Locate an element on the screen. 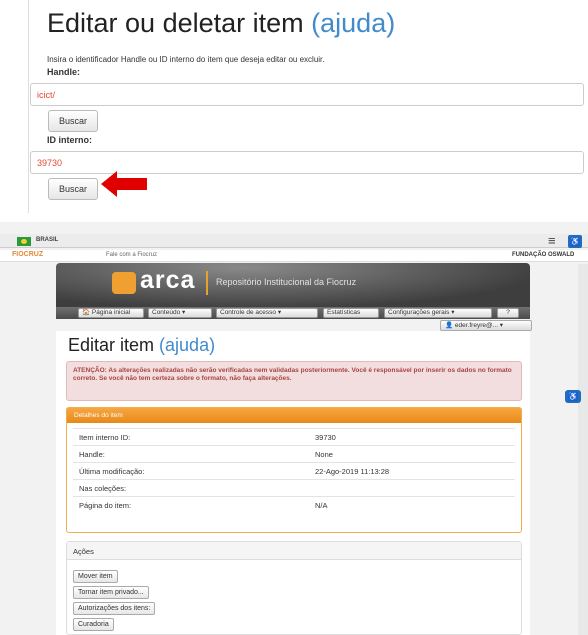 The image size is (588, 635). nav-content: Conteúdo ▾ is located at coordinates (180, 313).